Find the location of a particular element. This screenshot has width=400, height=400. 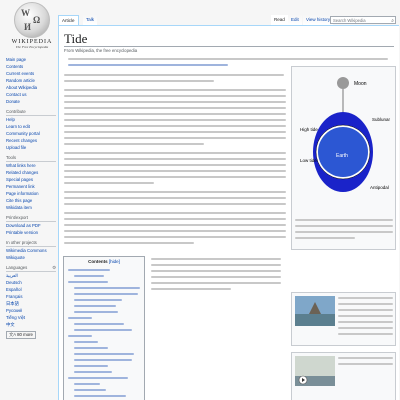

more-languages-button: 文A 80 more is located at coordinates (21, 335).